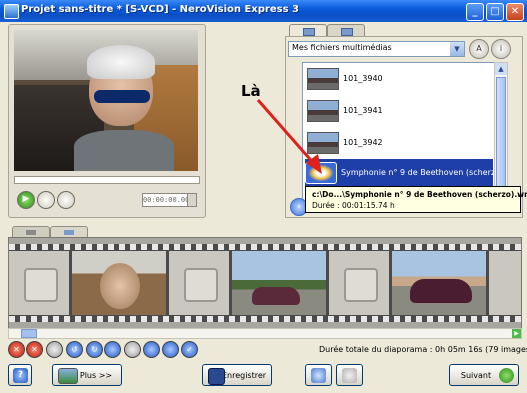 The width and height of the screenshot is (527, 393). Describe the element at coordinates (216, 376) in the screenshot. I see `floppy-icon` at that location.